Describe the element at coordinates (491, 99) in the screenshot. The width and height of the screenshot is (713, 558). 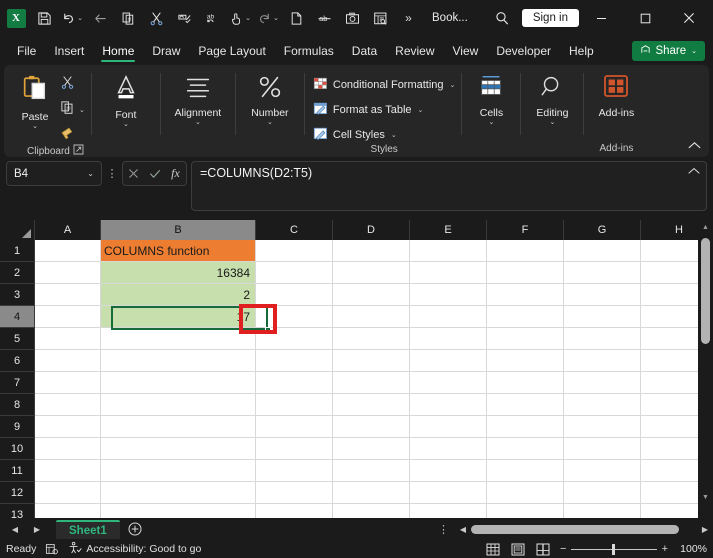
I see `cells-button: Cells ⌄` at that location.